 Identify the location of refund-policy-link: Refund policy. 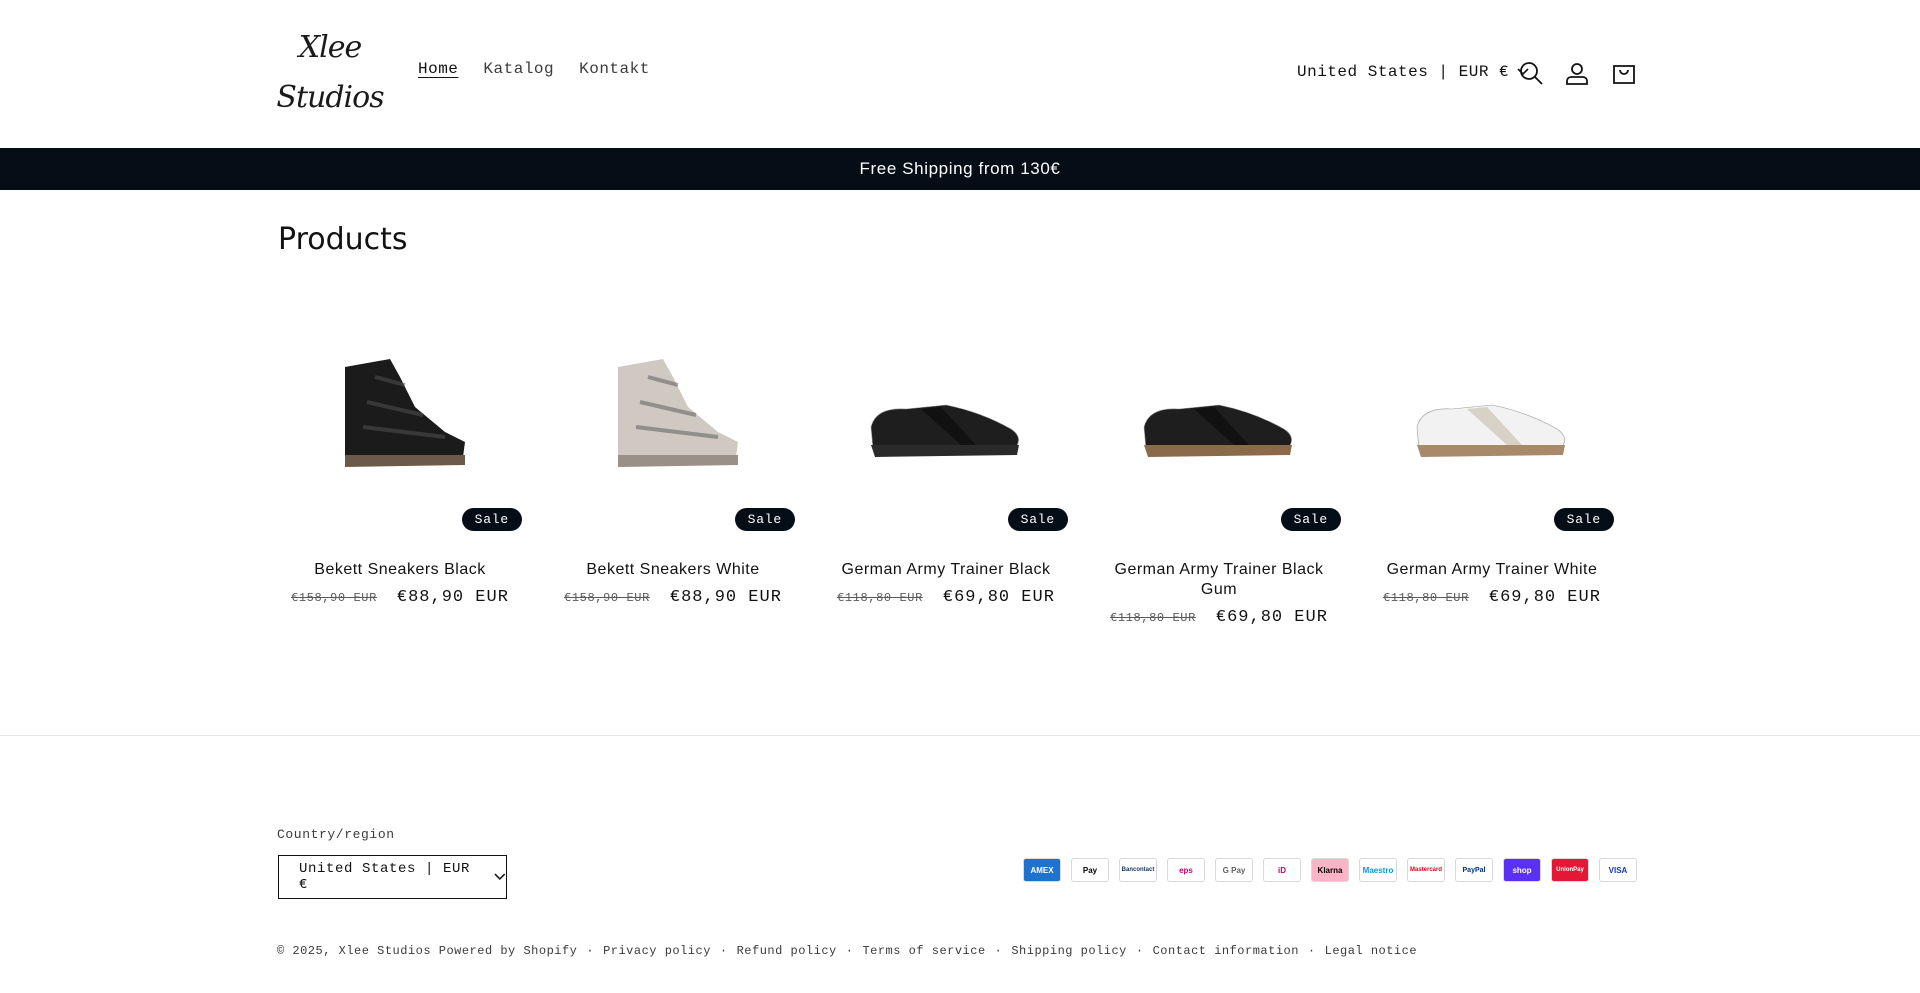
(787, 951).